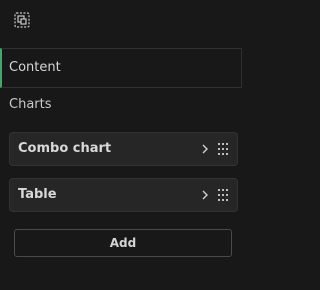  Describe the element at coordinates (37, 194) in the screenshot. I see `chart-item-label: Table` at that location.